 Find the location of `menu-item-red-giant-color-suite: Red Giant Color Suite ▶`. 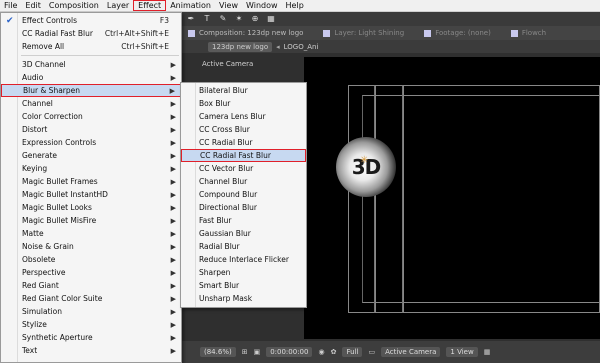

menu-item-red-giant-color-suite: Red Giant Color Suite ▶ is located at coordinates (91, 298).